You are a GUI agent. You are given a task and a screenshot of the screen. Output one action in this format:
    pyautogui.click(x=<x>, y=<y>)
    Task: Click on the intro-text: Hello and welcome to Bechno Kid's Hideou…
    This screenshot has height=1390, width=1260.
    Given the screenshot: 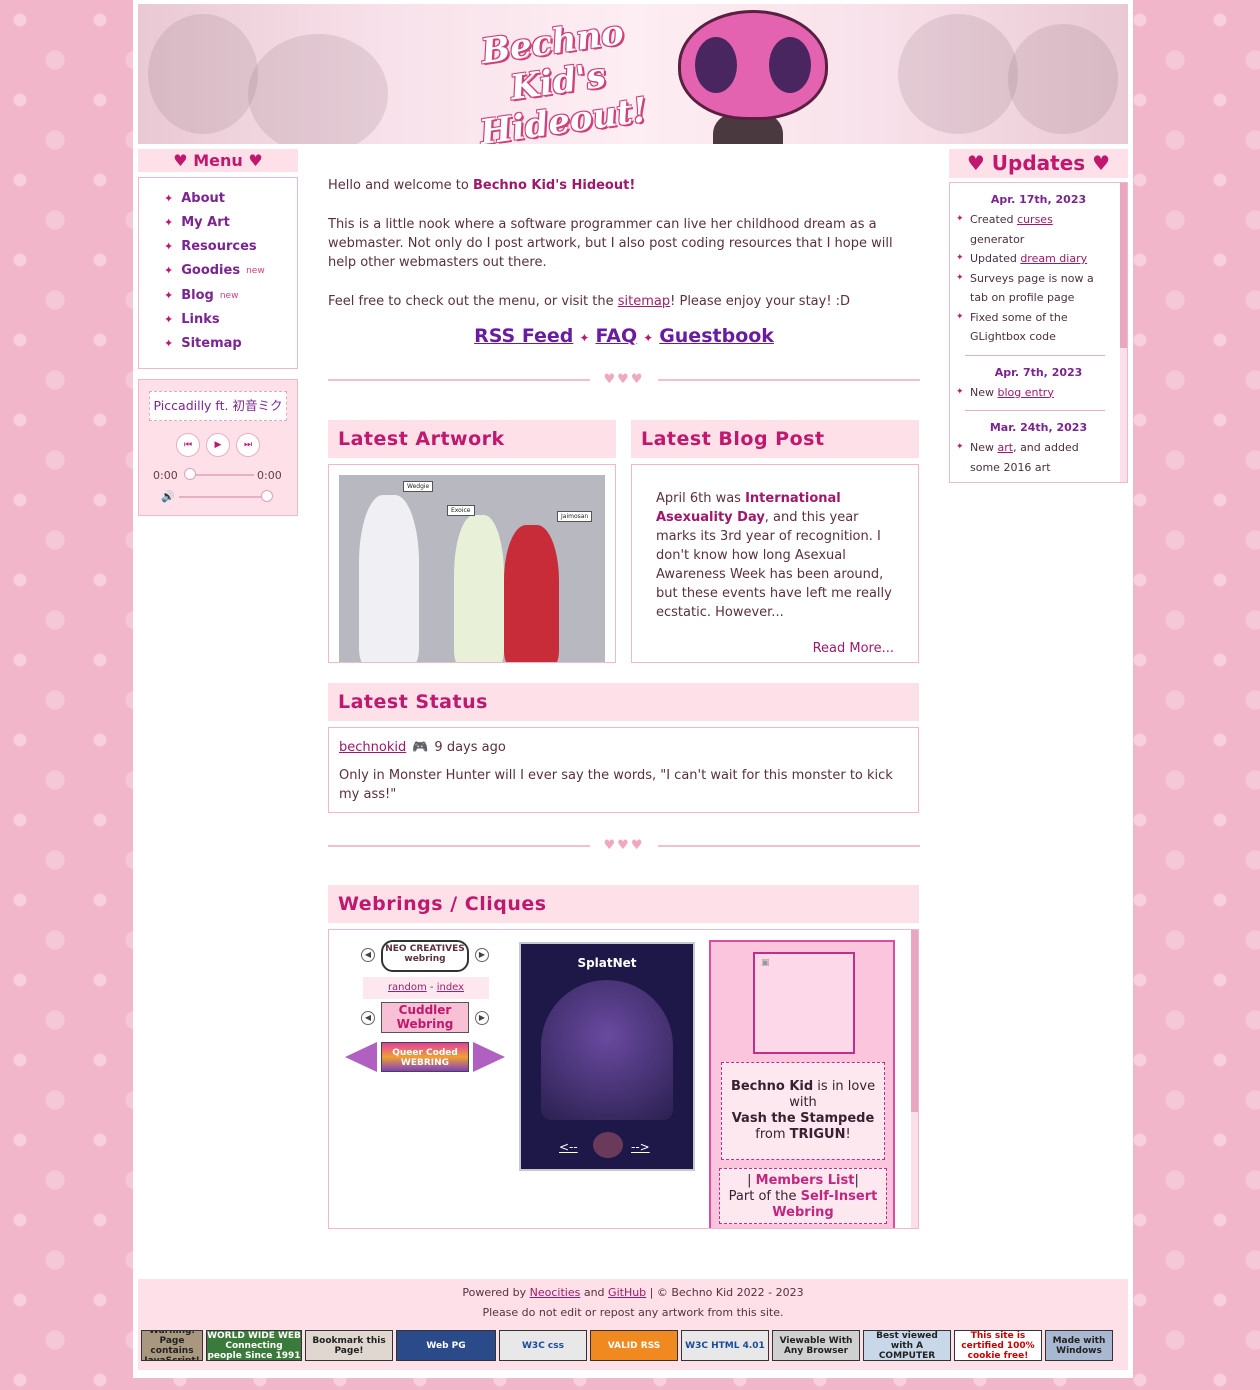 What is the action you would take?
    pyautogui.click(x=624, y=253)
    